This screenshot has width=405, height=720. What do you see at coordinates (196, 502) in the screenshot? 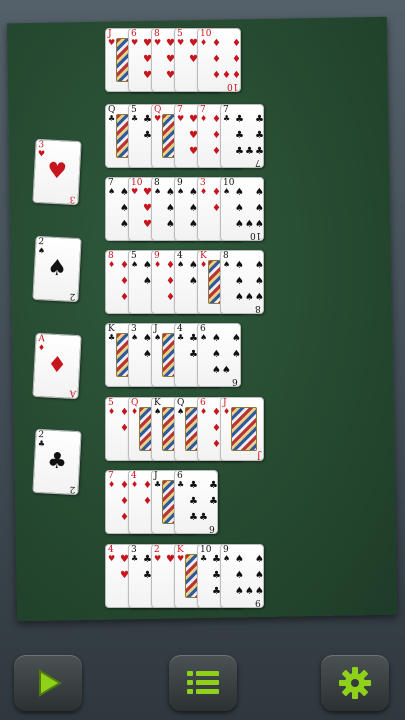
I see `card-6-clubs: 6 ♣ ♣ ♣ ♣ ♣ ♣ ♣ 6` at bounding box center [196, 502].